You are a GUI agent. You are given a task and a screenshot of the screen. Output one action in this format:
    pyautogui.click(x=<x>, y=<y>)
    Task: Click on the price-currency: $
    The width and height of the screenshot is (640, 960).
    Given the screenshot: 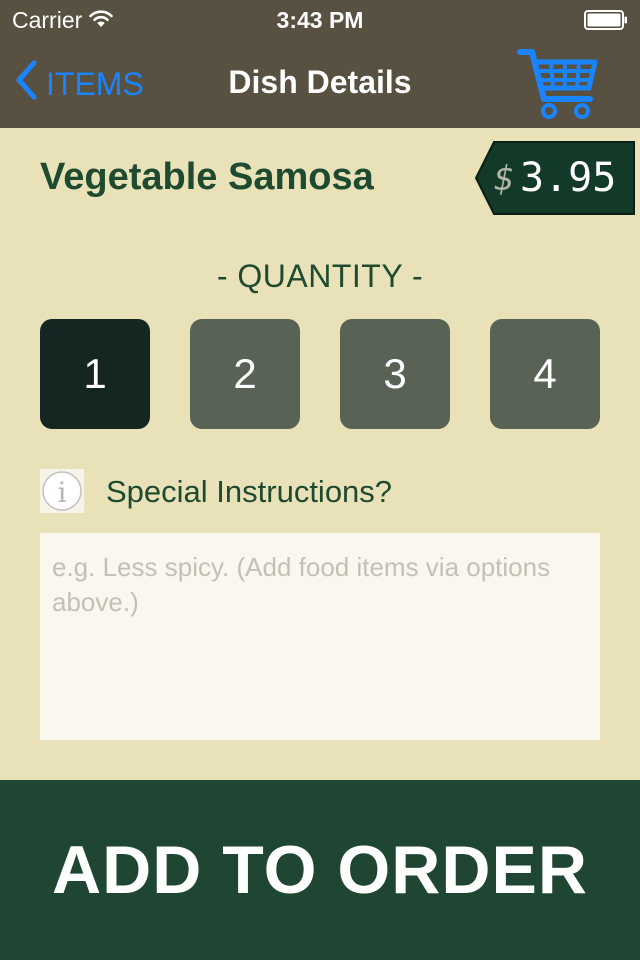 What is the action you would take?
    pyautogui.click(x=504, y=179)
    